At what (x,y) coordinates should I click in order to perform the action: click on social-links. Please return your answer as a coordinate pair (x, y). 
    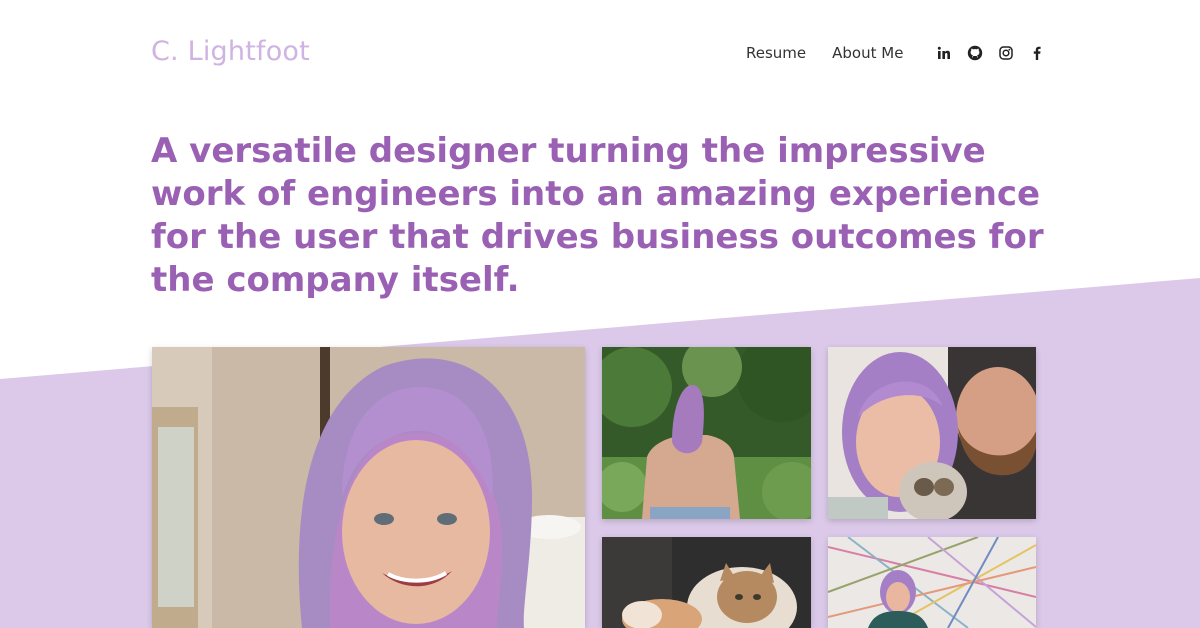
    Looking at the image, I should click on (997, 53).